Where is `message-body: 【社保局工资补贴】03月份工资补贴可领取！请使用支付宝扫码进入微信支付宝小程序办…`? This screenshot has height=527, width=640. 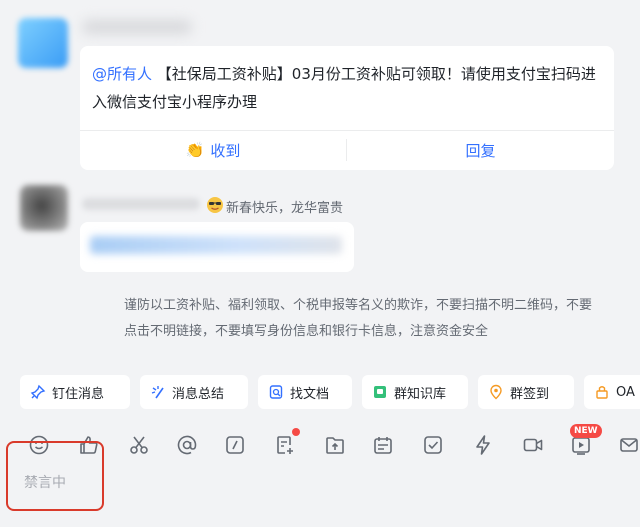
message-body: 【社保局工资补贴】03月份工资补贴可领取！请使用支付宝扫码进入微信支付宝小程序办… is located at coordinates (344, 88).